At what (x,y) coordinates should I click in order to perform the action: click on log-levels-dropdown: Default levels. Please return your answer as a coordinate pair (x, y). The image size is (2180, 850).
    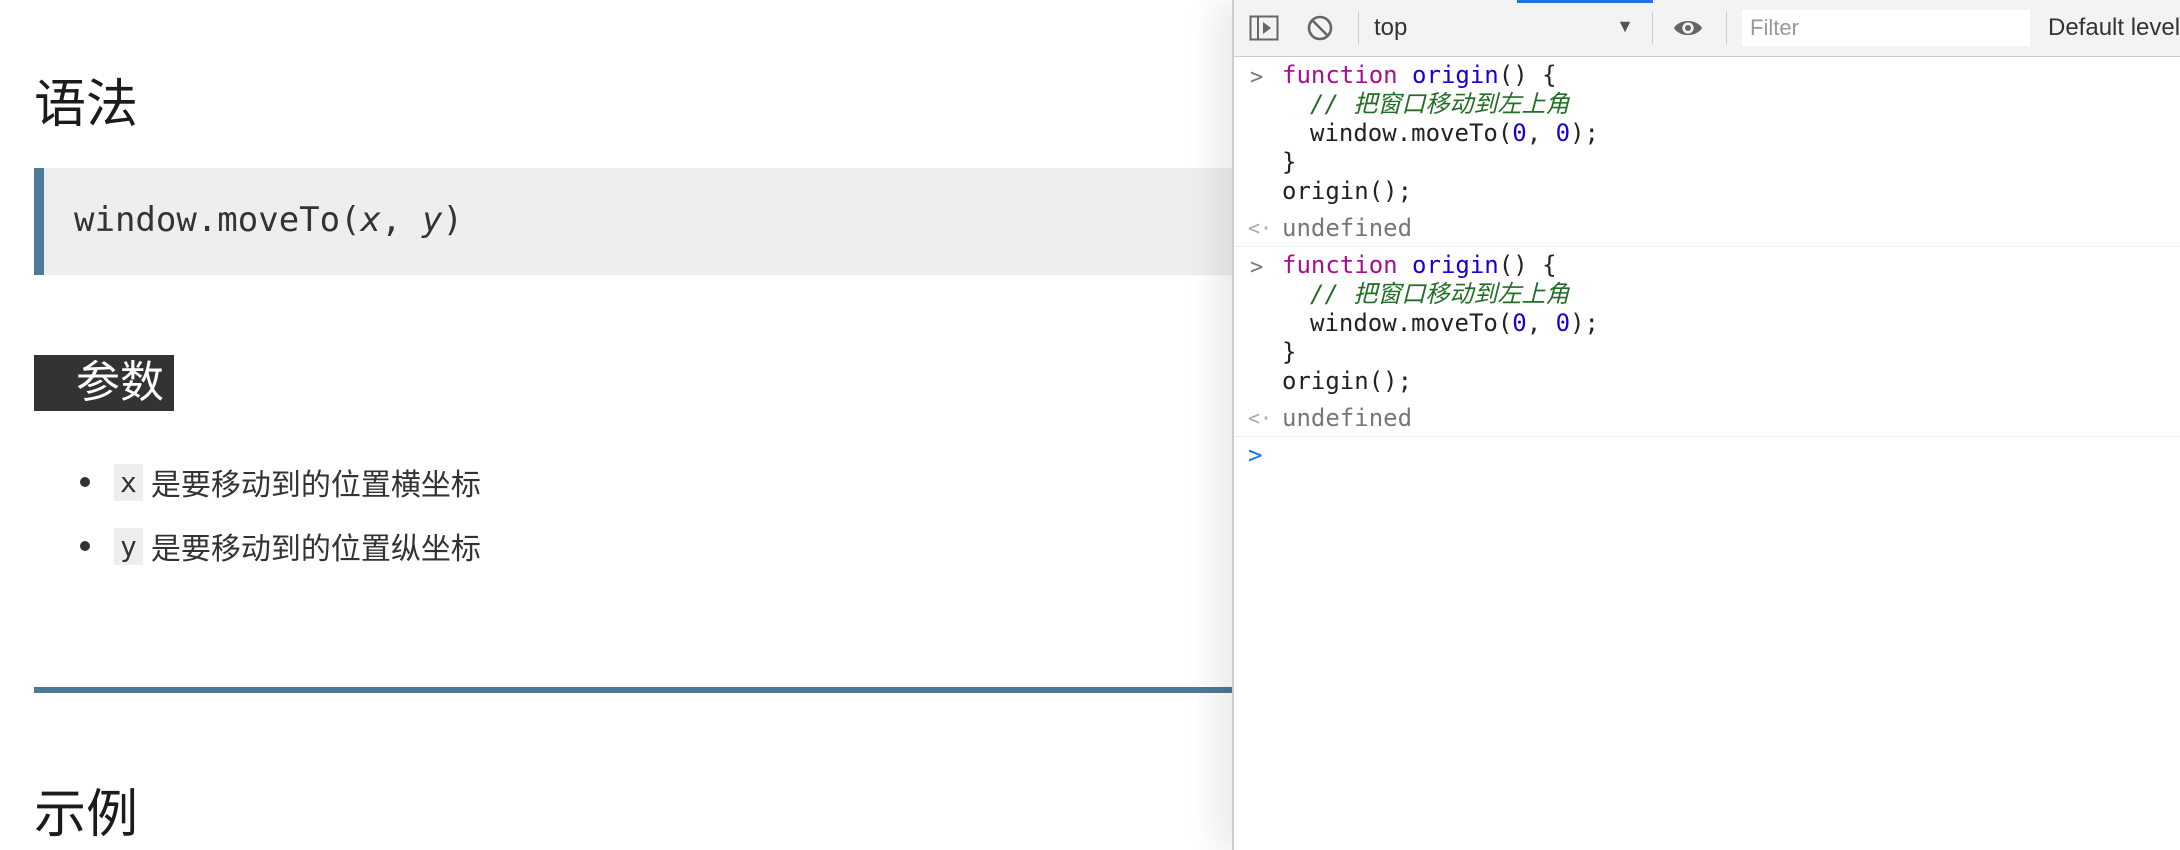
    Looking at the image, I should click on (2114, 28).